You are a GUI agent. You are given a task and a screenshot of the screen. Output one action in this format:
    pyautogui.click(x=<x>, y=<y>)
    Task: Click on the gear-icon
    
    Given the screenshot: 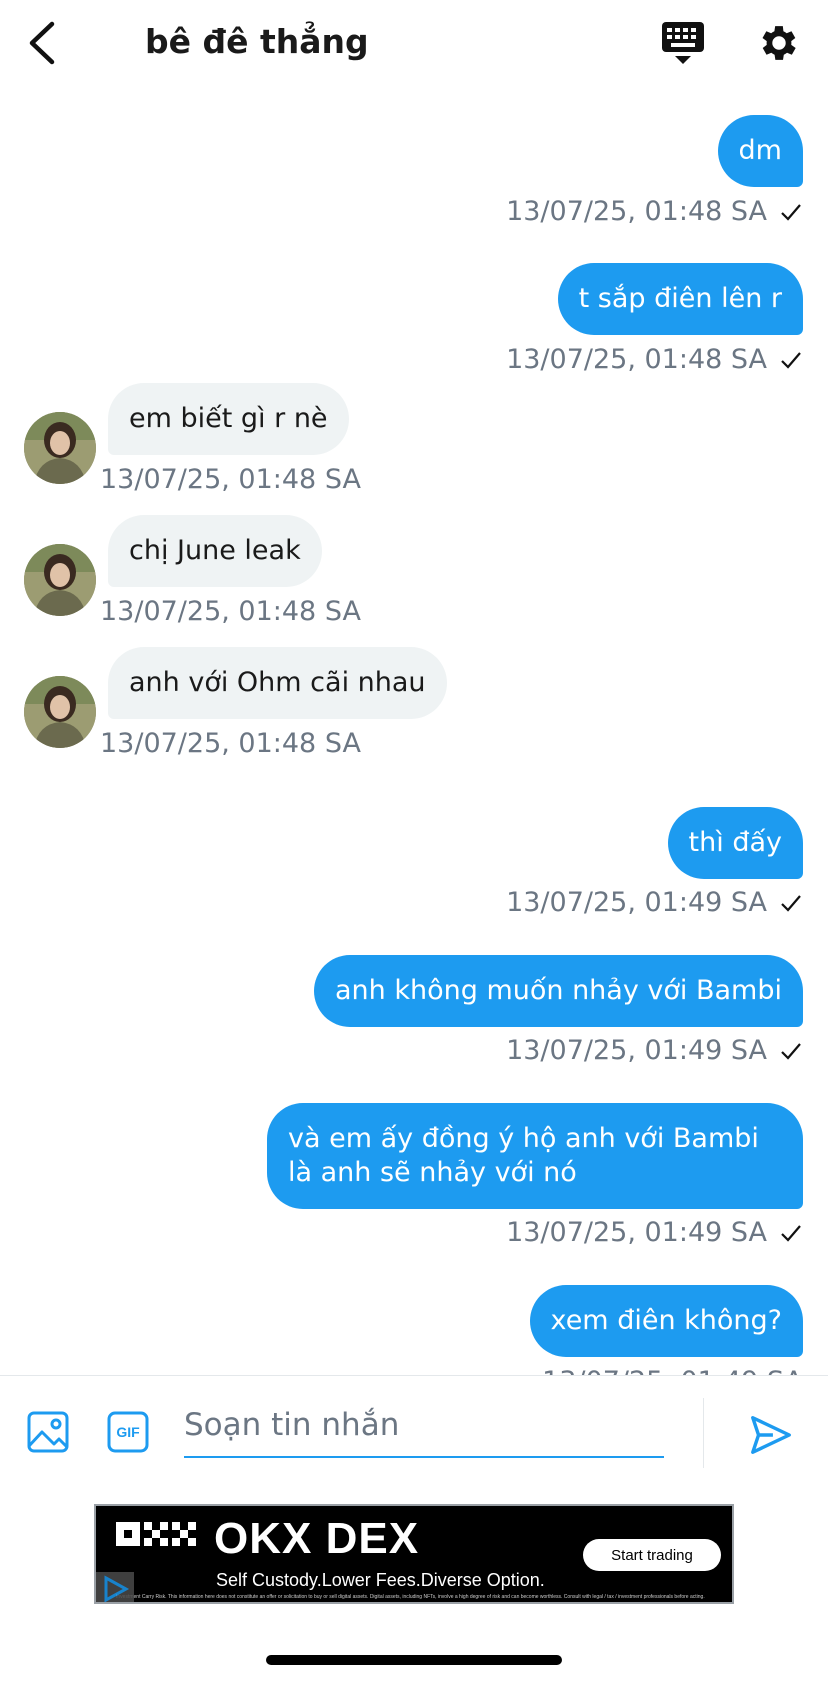 What is the action you would take?
    pyautogui.click(x=779, y=43)
    